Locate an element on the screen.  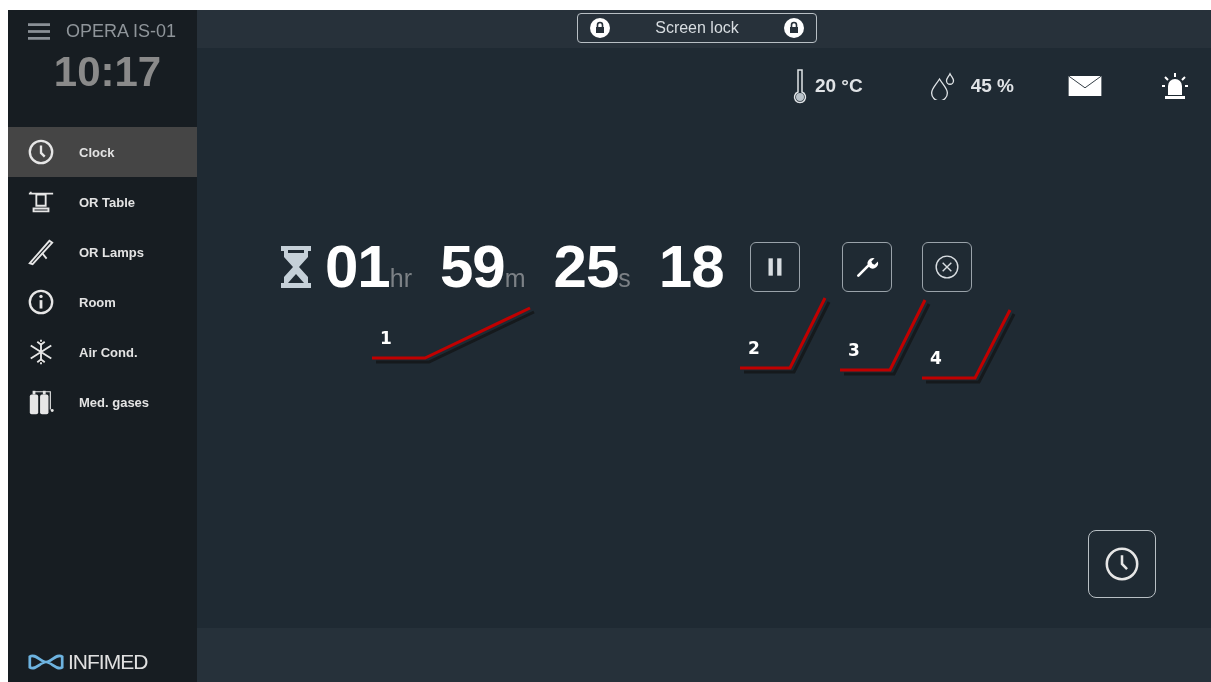
screen-lock-button: Screen lock is located at coordinates (697, 28).